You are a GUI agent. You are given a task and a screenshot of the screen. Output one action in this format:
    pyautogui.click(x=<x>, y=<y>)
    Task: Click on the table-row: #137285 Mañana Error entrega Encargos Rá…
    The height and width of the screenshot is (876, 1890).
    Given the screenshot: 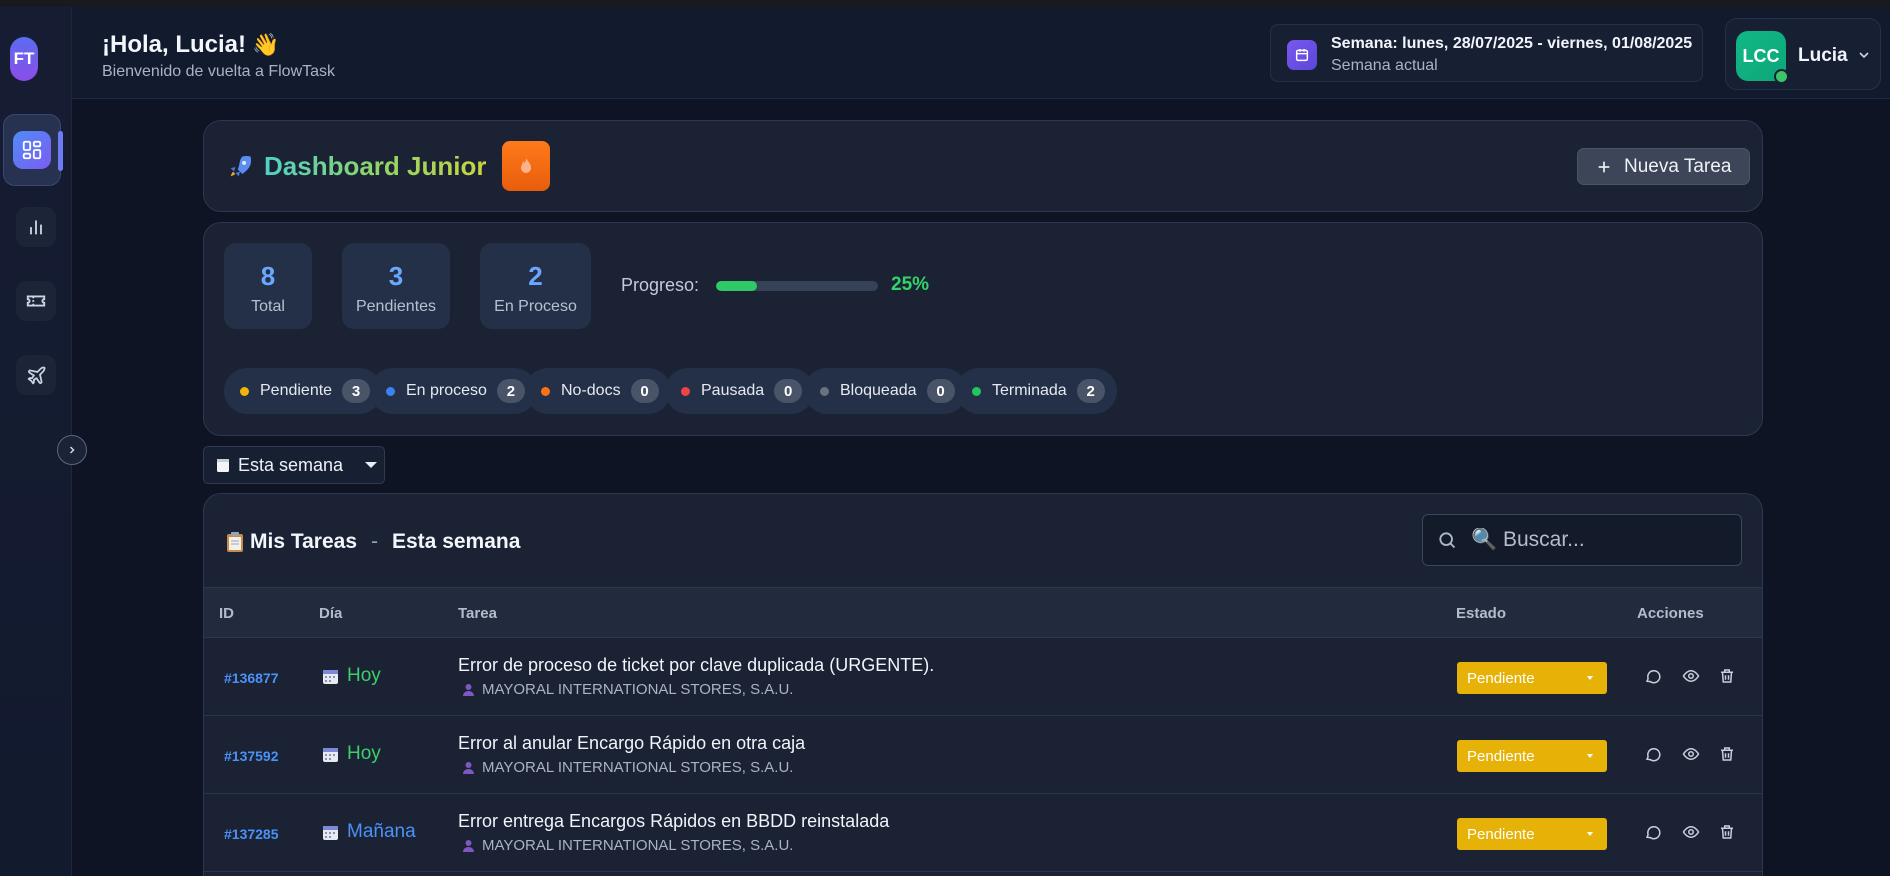 What is the action you would take?
    pyautogui.click(x=983, y=833)
    